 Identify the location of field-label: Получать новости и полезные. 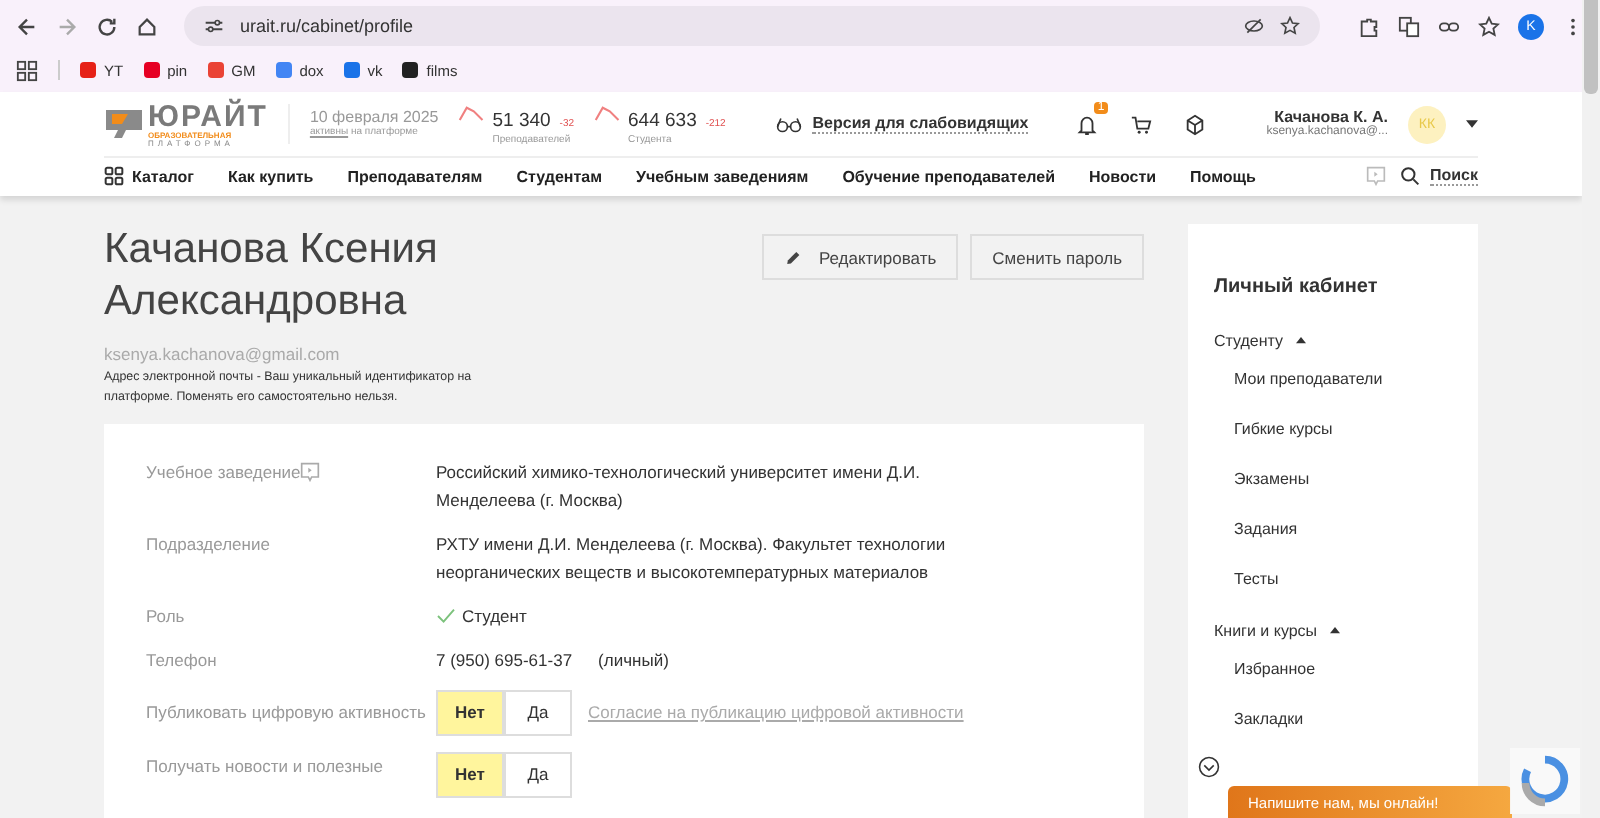
(265, 766).